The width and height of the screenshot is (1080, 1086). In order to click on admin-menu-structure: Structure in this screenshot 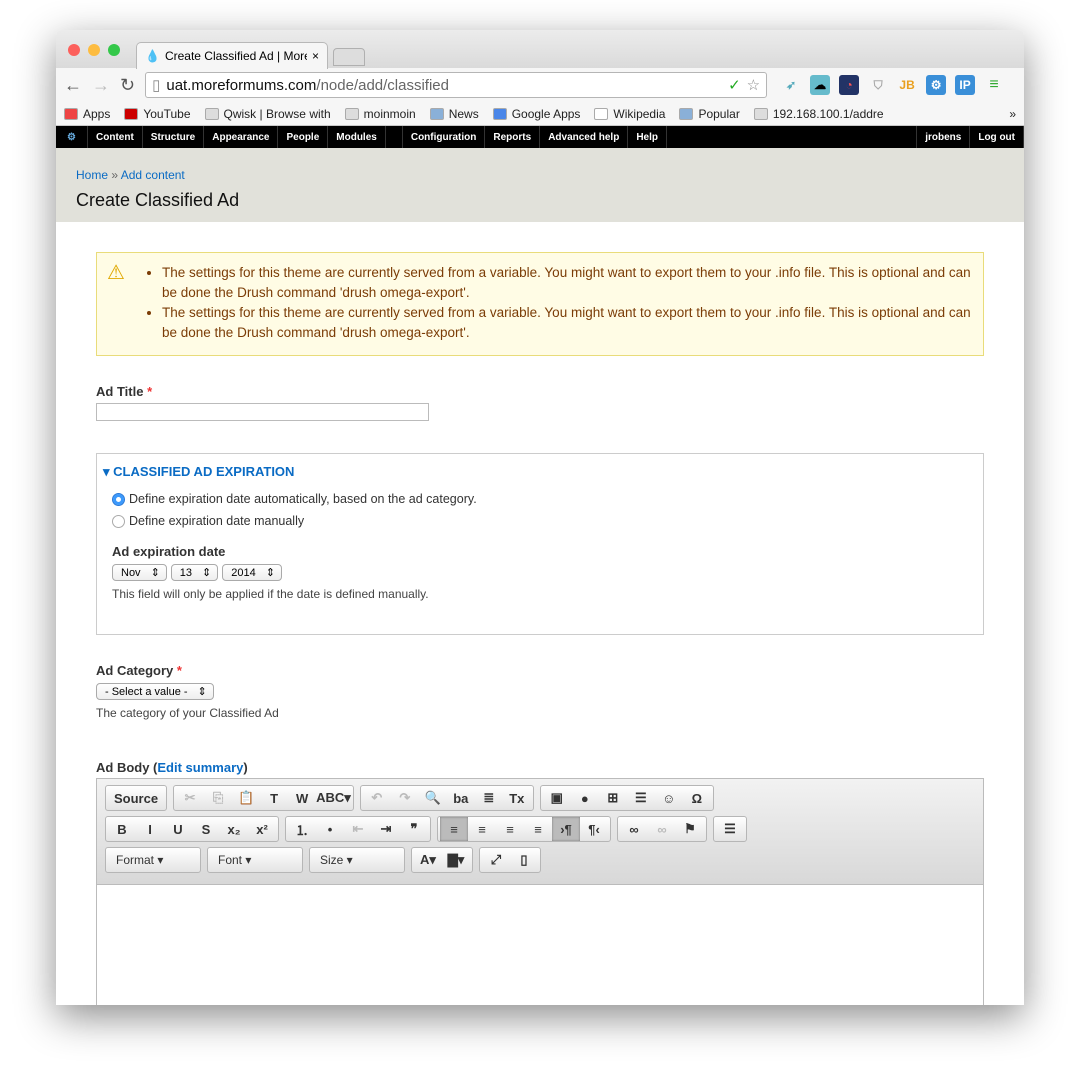, I will do `click(174, 137)`.